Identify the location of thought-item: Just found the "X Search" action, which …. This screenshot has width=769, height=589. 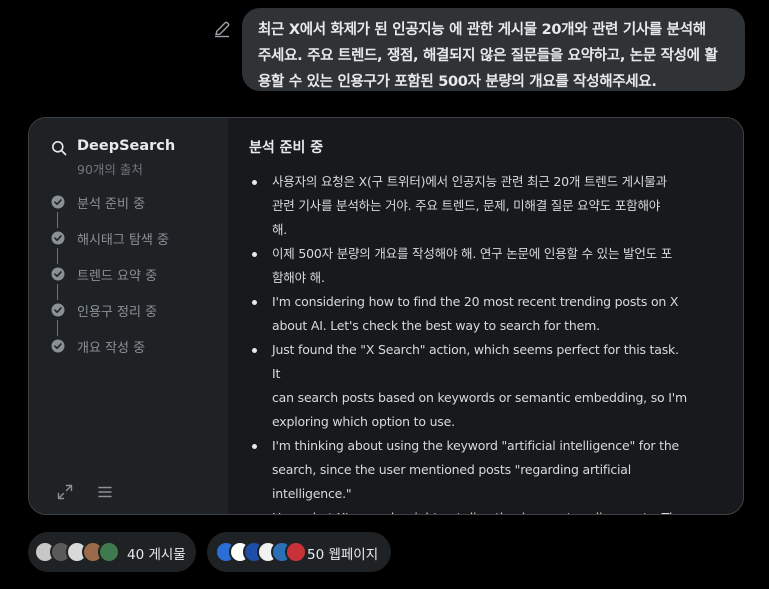
(469, 386).